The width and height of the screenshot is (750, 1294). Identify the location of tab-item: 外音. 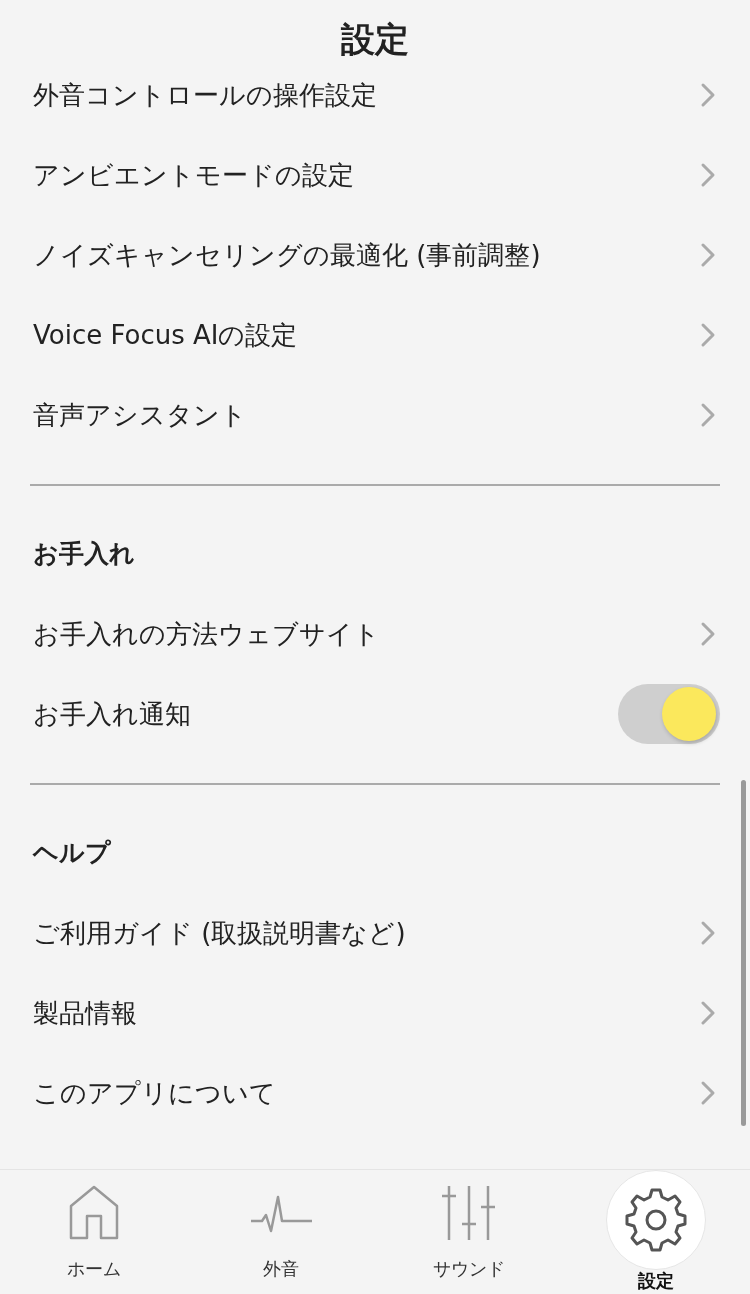
(281, 1232).